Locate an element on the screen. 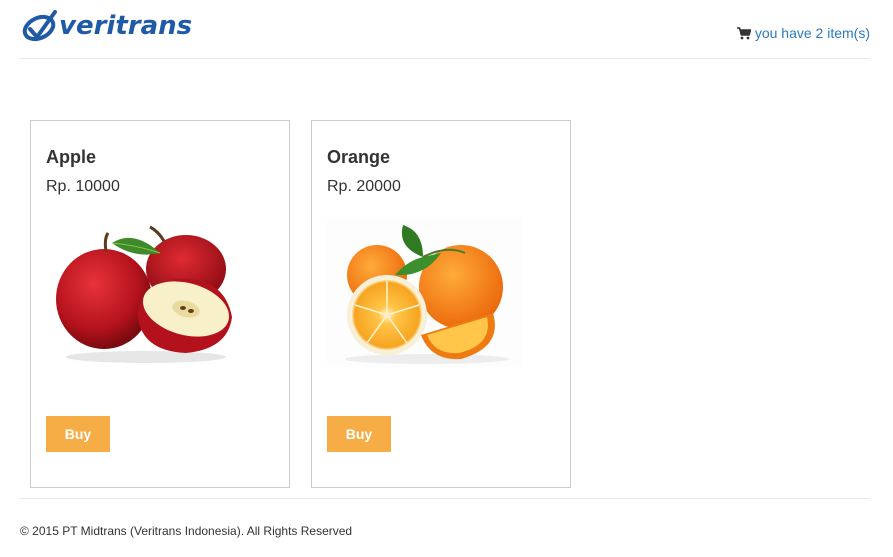 The image size is (893, 557). veritrans-logo-icon is located at coordinates (39, 26).